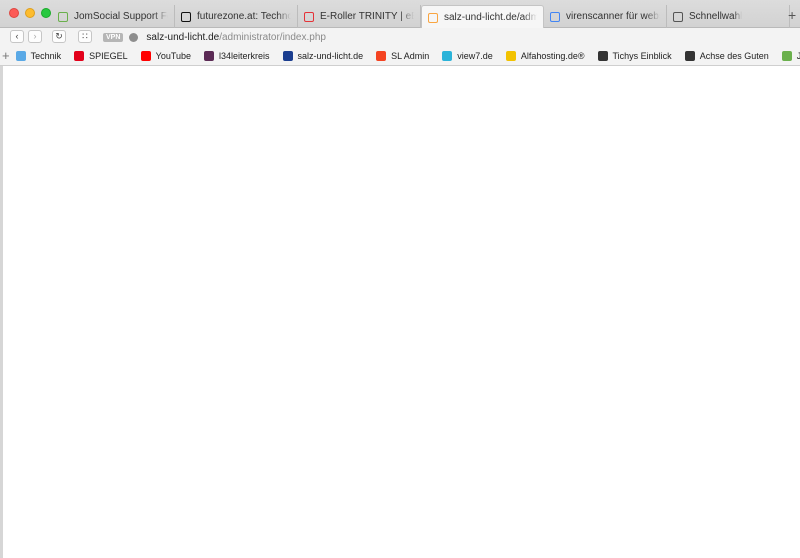  Describe the element at coordinates (35, 36) in the screenshot. I see `forward-button: ›` at that location.